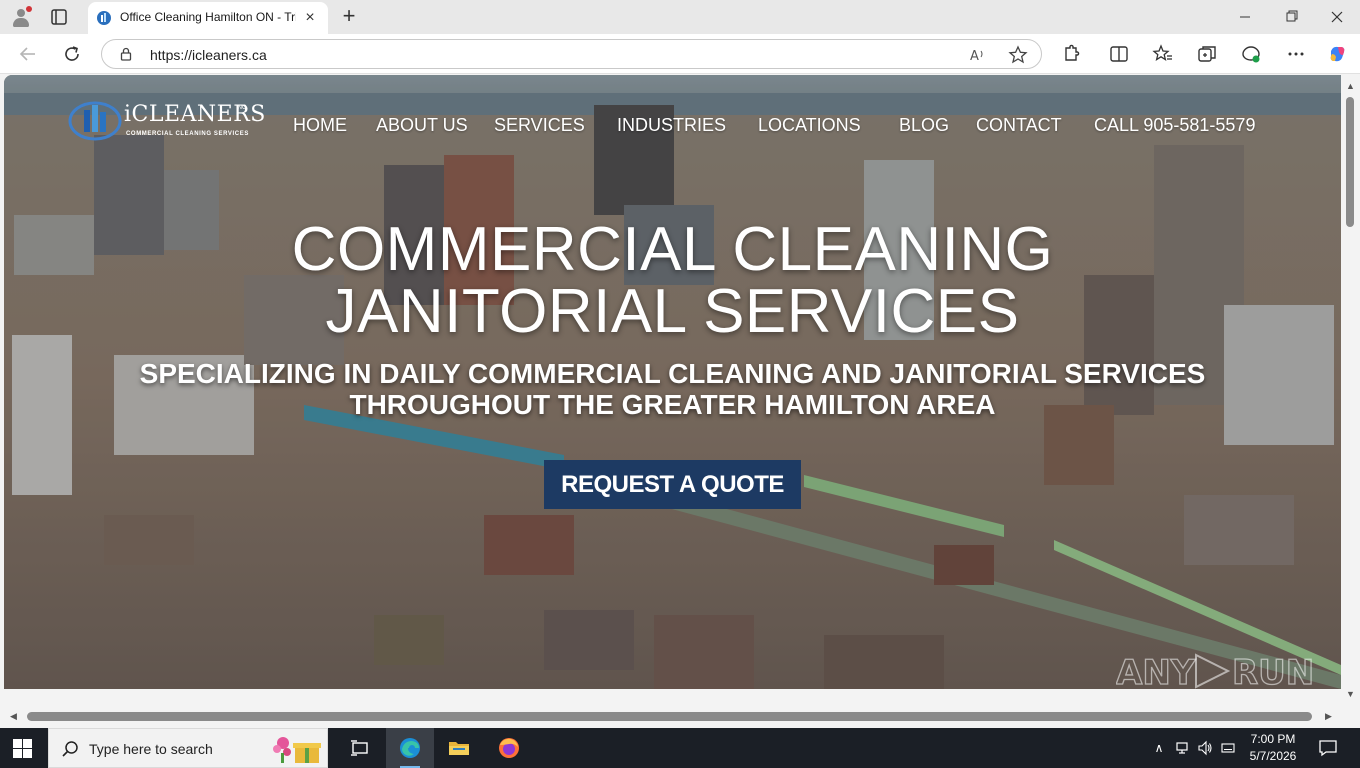  I want to click on svg-text: ANY, so click(1156, 671).